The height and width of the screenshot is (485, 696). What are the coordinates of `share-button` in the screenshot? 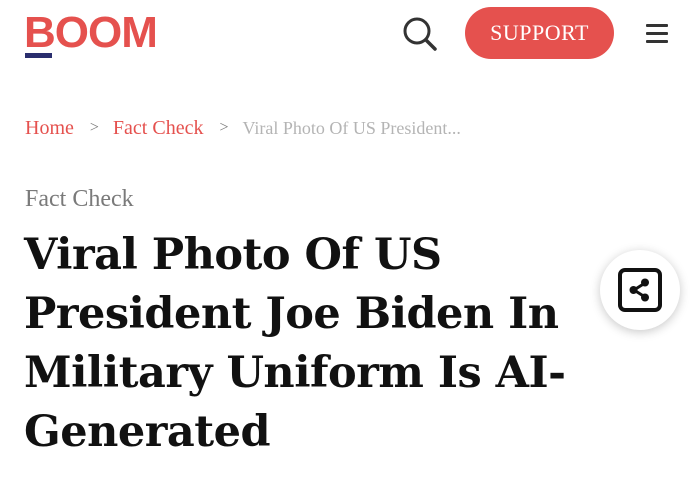 It's located at (640, 290).